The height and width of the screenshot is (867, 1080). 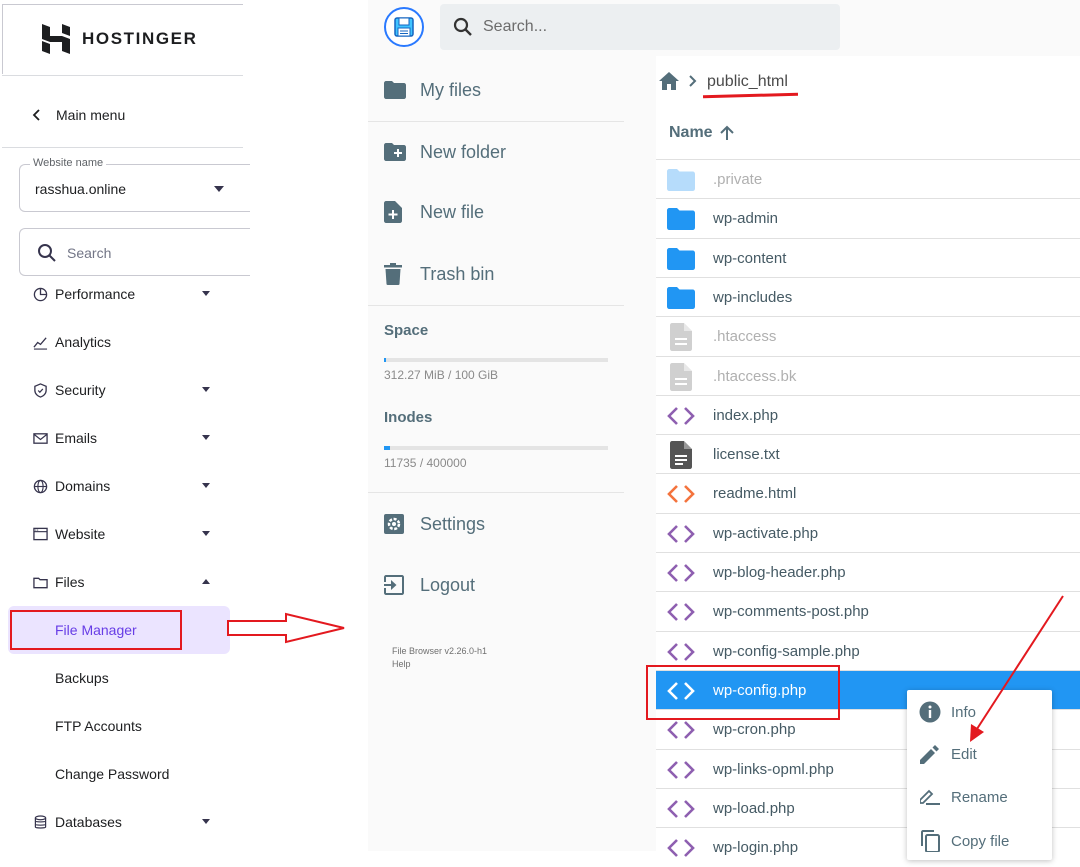 What do you see at coordinates (746, 219) in the screenshot?
I see `file-name: wp-admin` at bounding box center [746, 219].